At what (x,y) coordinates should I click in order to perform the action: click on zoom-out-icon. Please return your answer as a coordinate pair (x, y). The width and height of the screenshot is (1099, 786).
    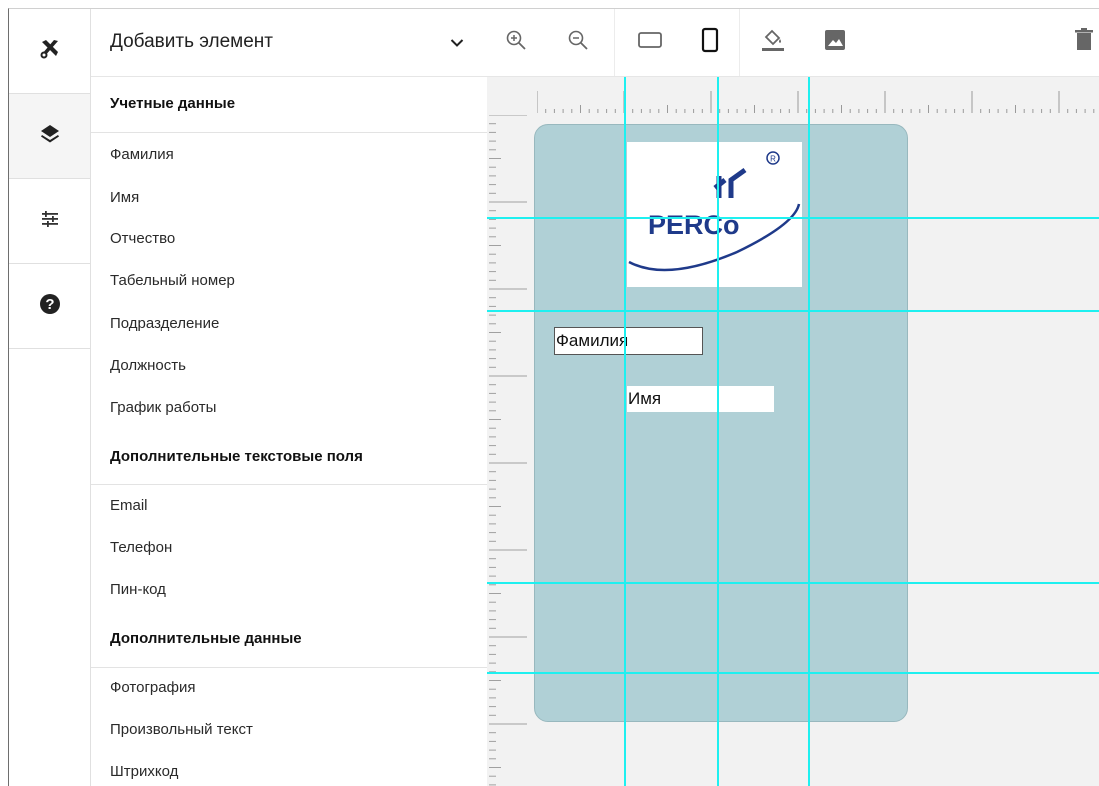
    Looking at the image, I should click on (578, 42).